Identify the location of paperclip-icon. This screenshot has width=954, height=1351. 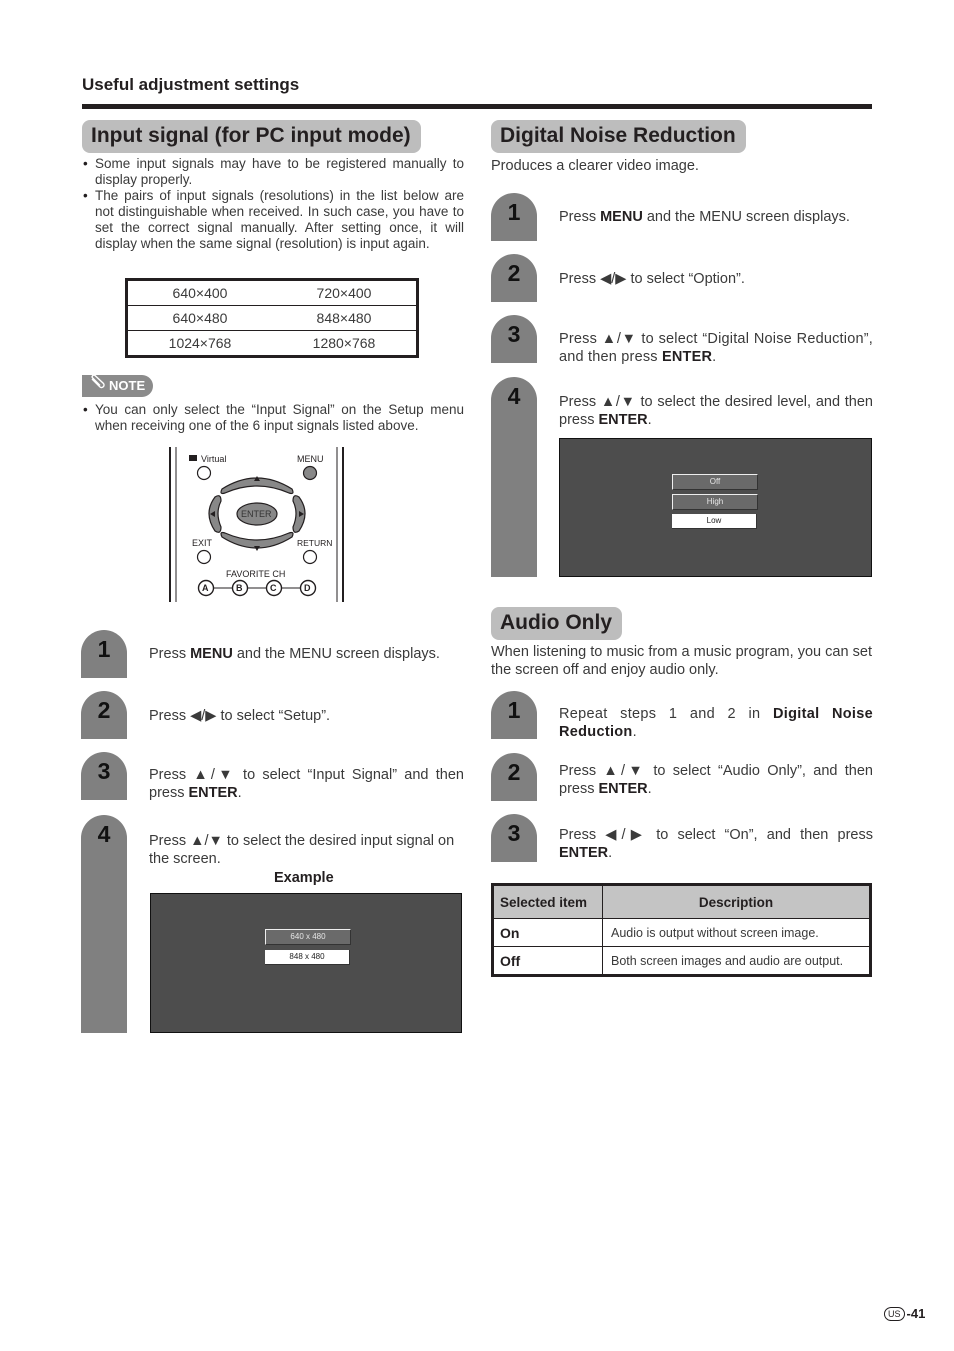
(97, 385).